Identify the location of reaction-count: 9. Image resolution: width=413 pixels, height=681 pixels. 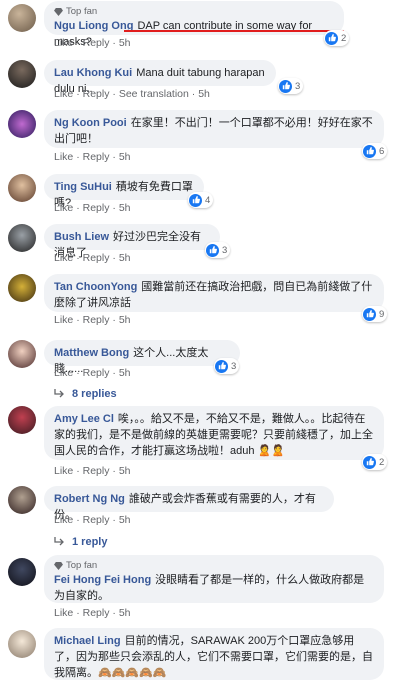
(375, 314).